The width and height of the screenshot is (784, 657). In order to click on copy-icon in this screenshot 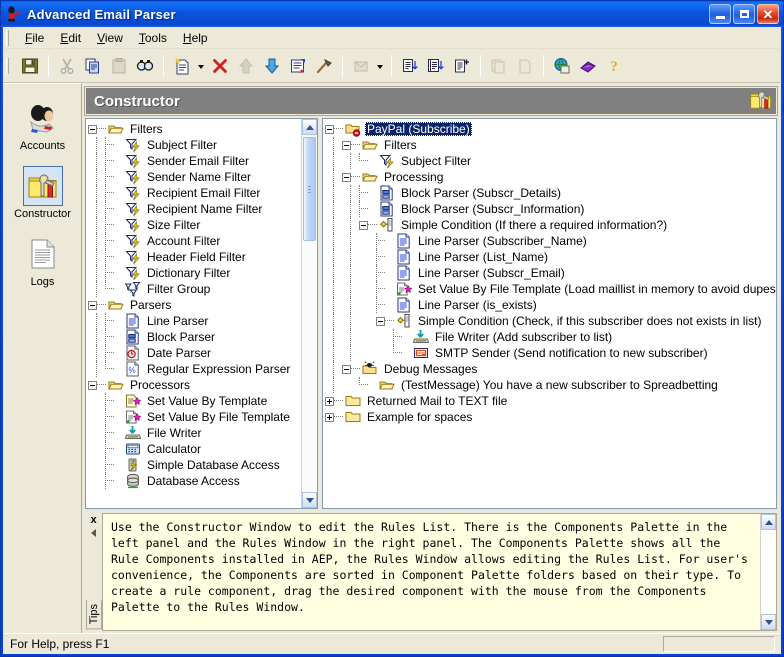, I will do `click(93, 66)`.